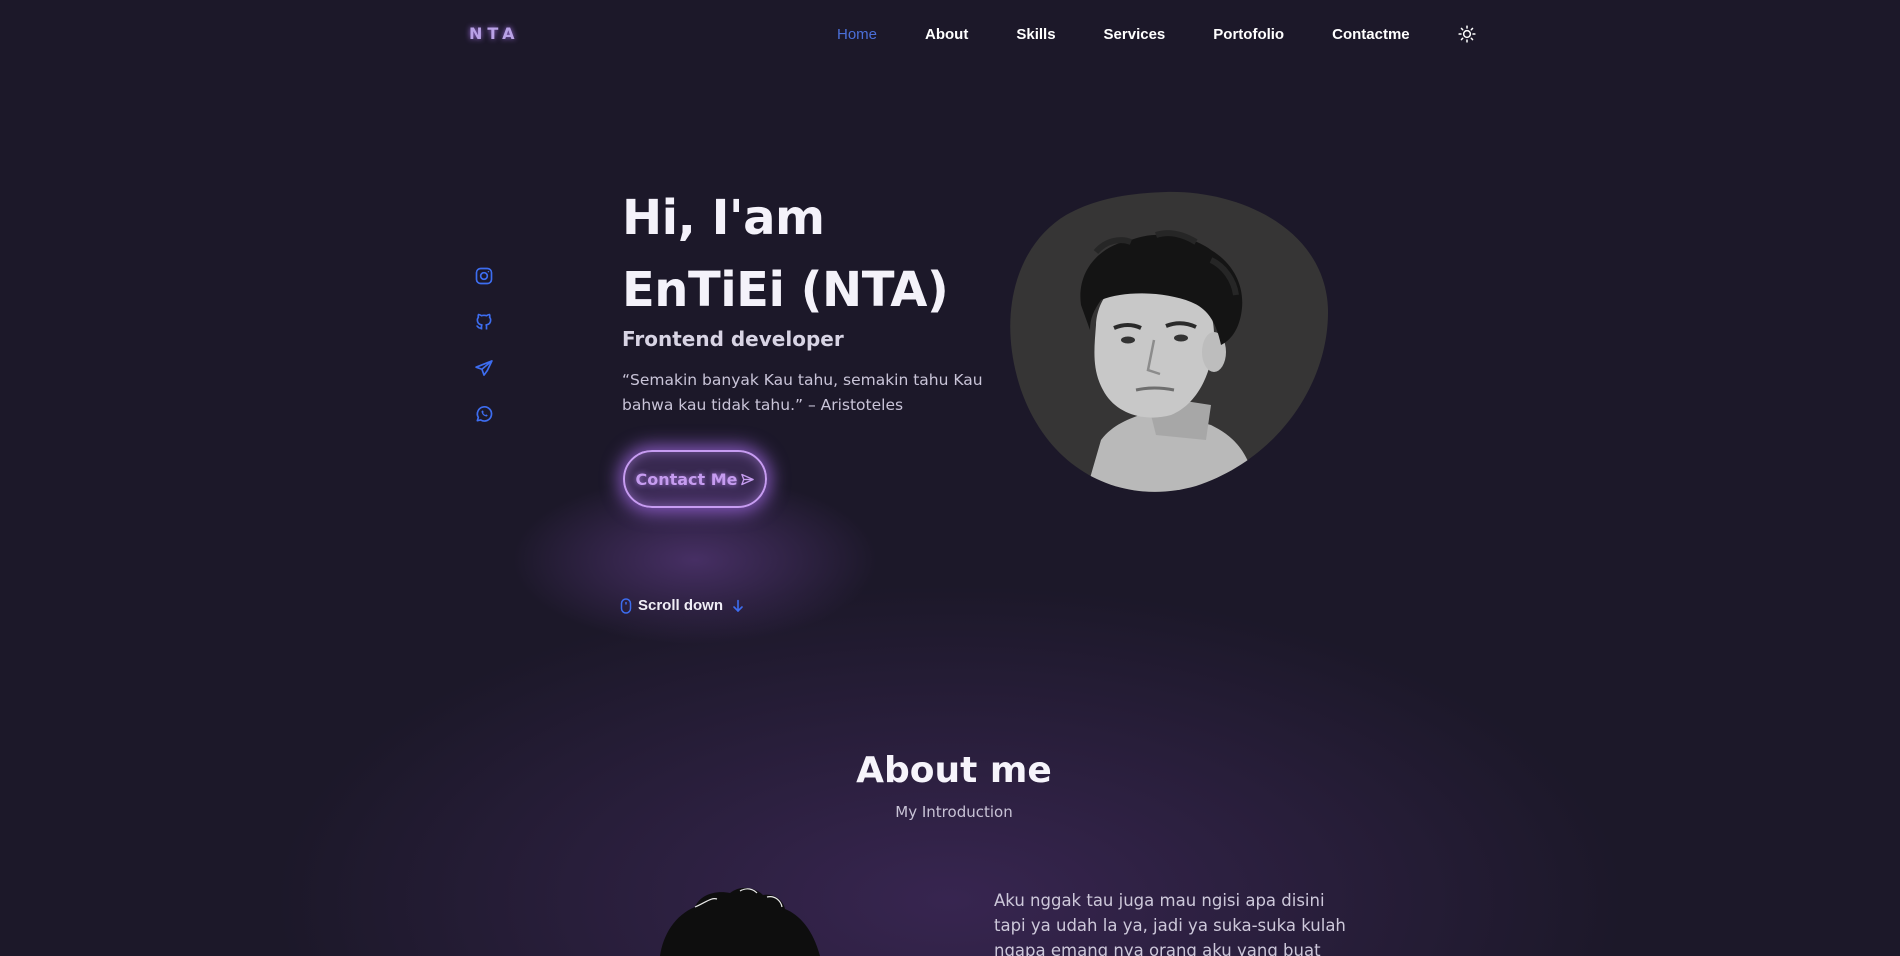  What do you see at coordinates (484, 276) in the screenshot?
I see `instagram-icon` at bounding box center [484, 276].